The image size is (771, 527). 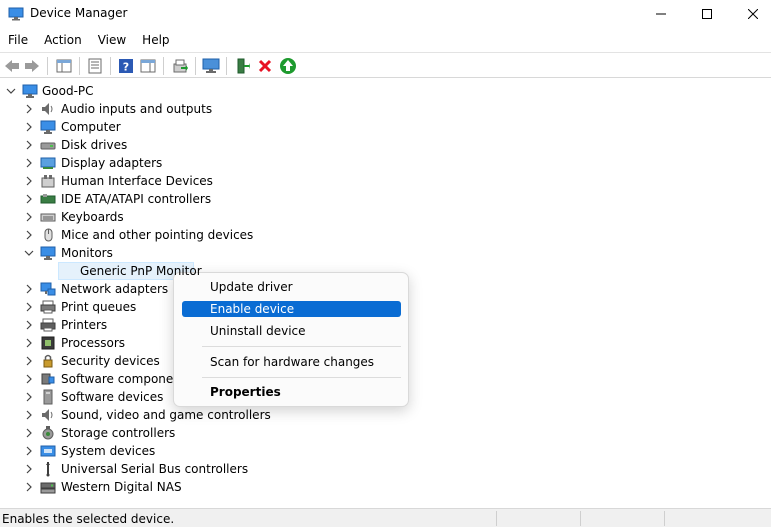 I want to click on back-button, so click(x=12, y=66).